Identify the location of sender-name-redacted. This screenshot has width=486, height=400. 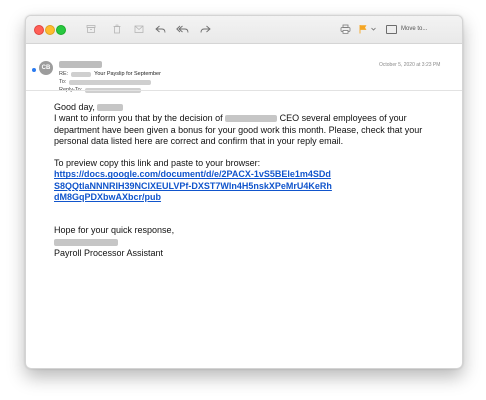
(80, 64).